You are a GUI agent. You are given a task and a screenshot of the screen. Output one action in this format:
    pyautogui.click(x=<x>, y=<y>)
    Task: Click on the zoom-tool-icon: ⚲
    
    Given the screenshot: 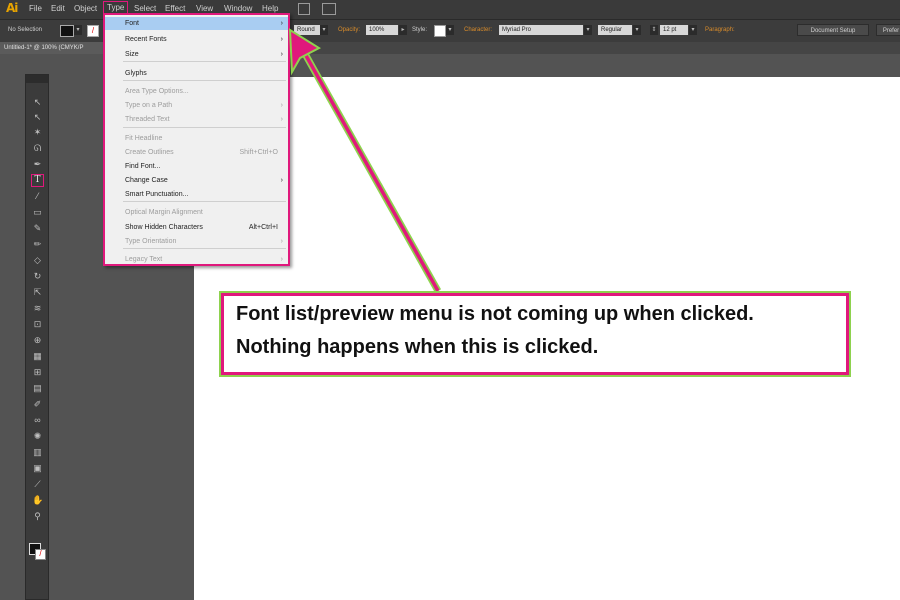 What is the action you would take?
    pyautogui.click(x=37, y=516)
    